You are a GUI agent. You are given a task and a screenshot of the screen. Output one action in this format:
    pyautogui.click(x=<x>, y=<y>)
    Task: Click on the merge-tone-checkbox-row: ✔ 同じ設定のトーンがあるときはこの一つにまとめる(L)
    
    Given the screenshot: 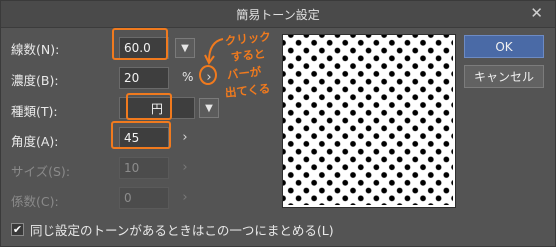 What is the action you would take?
    pyautogui.click(x=172, y=229)
    